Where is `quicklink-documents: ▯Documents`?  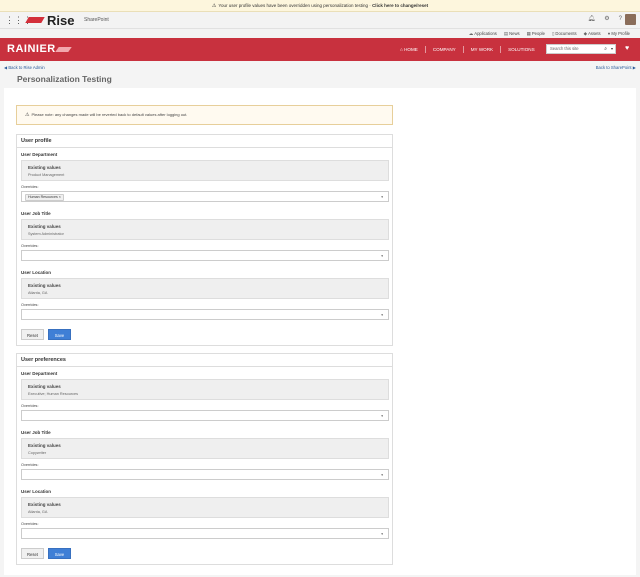 quicklink-documents: ▯Documents is located at coordinates (564, 33).